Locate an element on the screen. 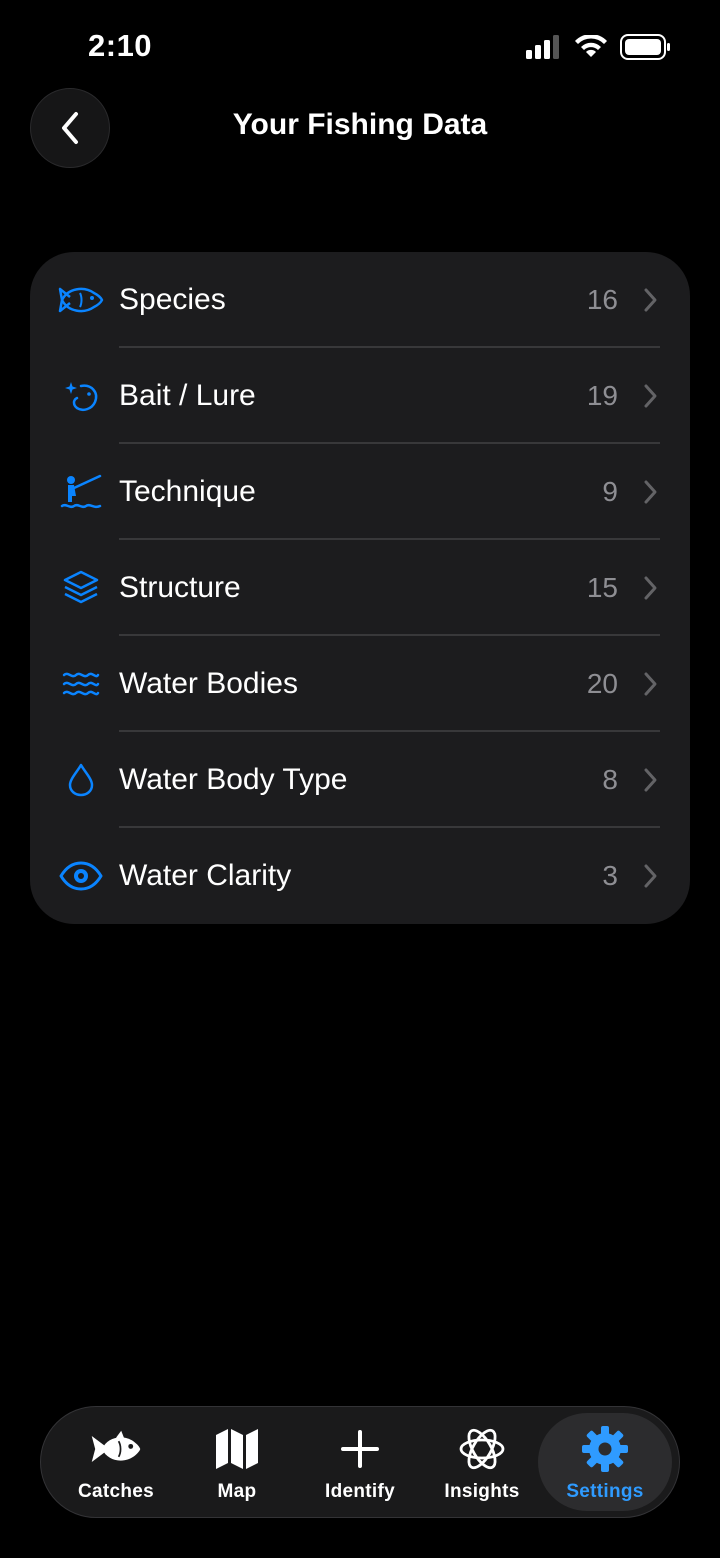 This screenshot has width=720, height=1558. map-icon is located at coordinates (237, 1449).